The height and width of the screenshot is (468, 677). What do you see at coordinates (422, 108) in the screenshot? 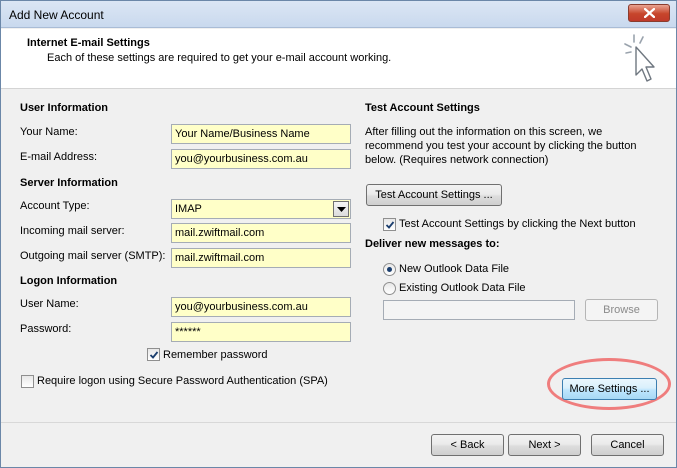
I see `test-account-settings-heading: Test Account Settings` at bounding box center [422, 108].